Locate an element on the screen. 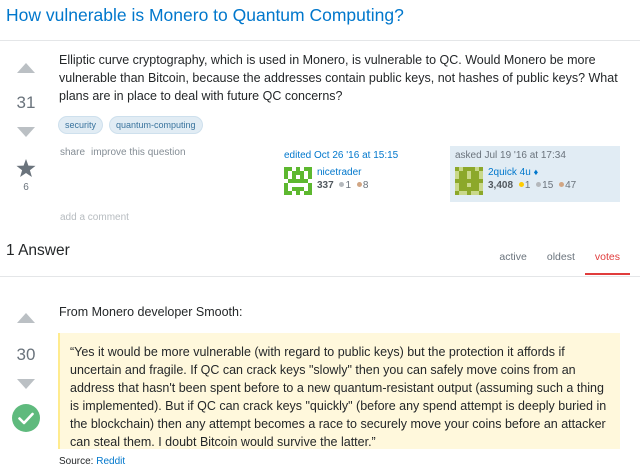 This screenshot has width=640, height=475. answer-vote-count: 30 is located at coordinates (26, 354).